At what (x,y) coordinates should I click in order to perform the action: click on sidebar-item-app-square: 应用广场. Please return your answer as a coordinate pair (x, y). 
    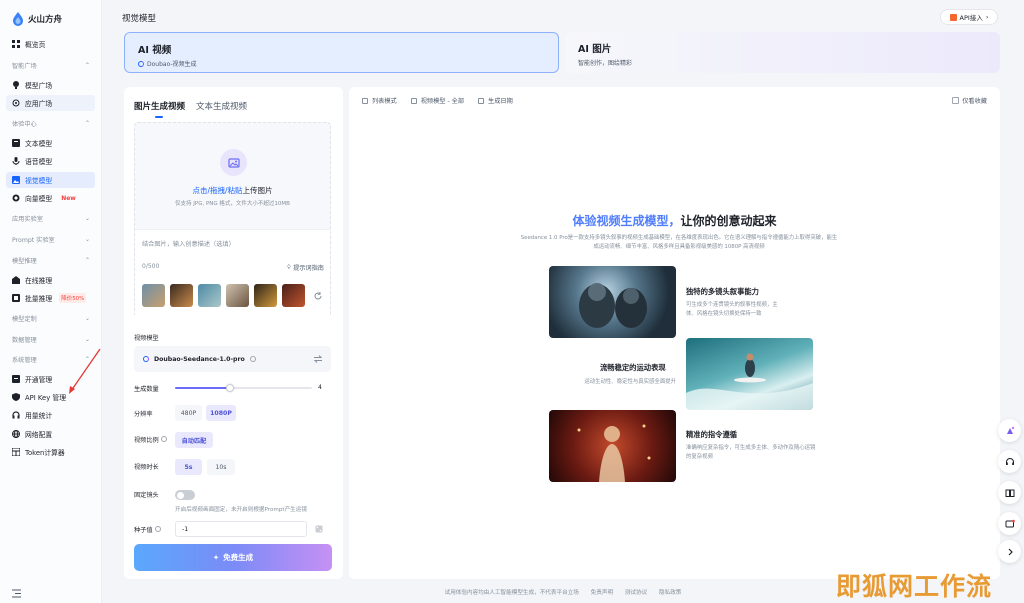
    Looking at the image, I should click on (50, 103).